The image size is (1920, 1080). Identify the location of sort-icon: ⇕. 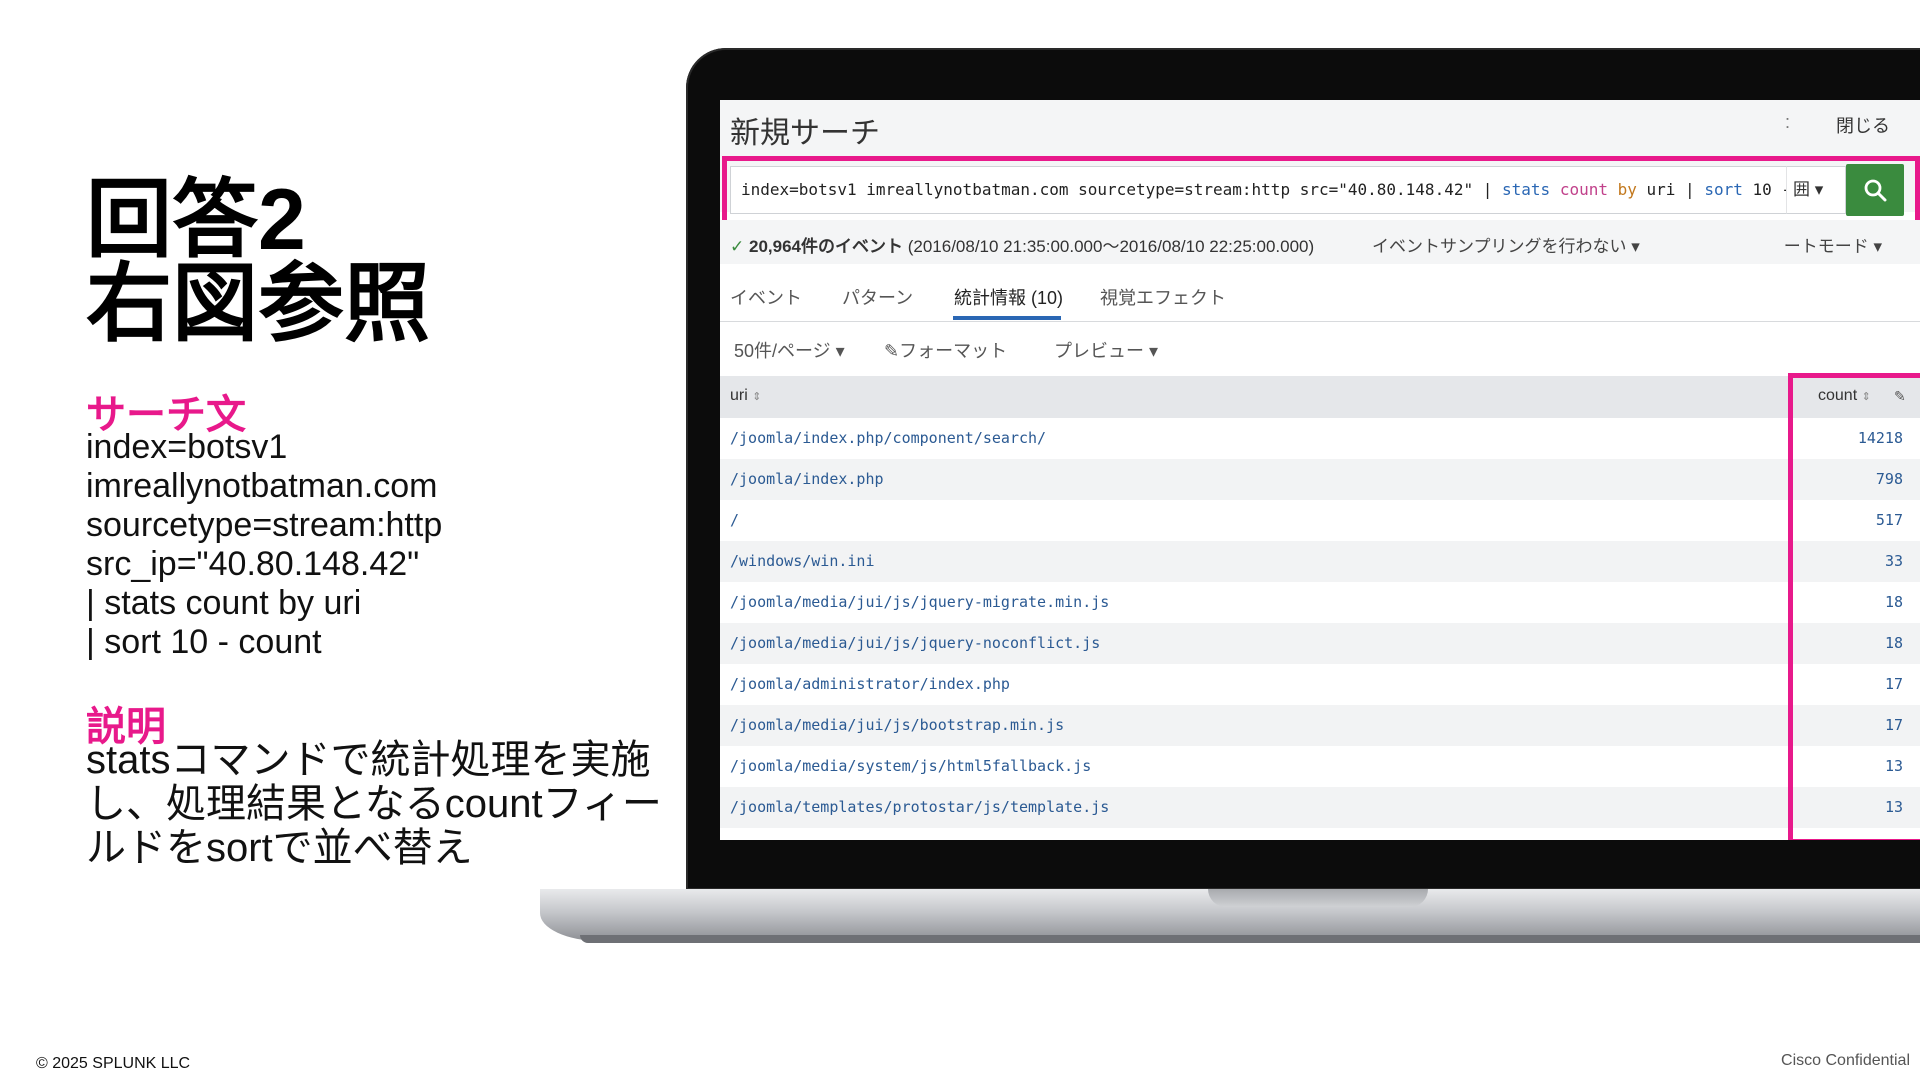
(757, 397).